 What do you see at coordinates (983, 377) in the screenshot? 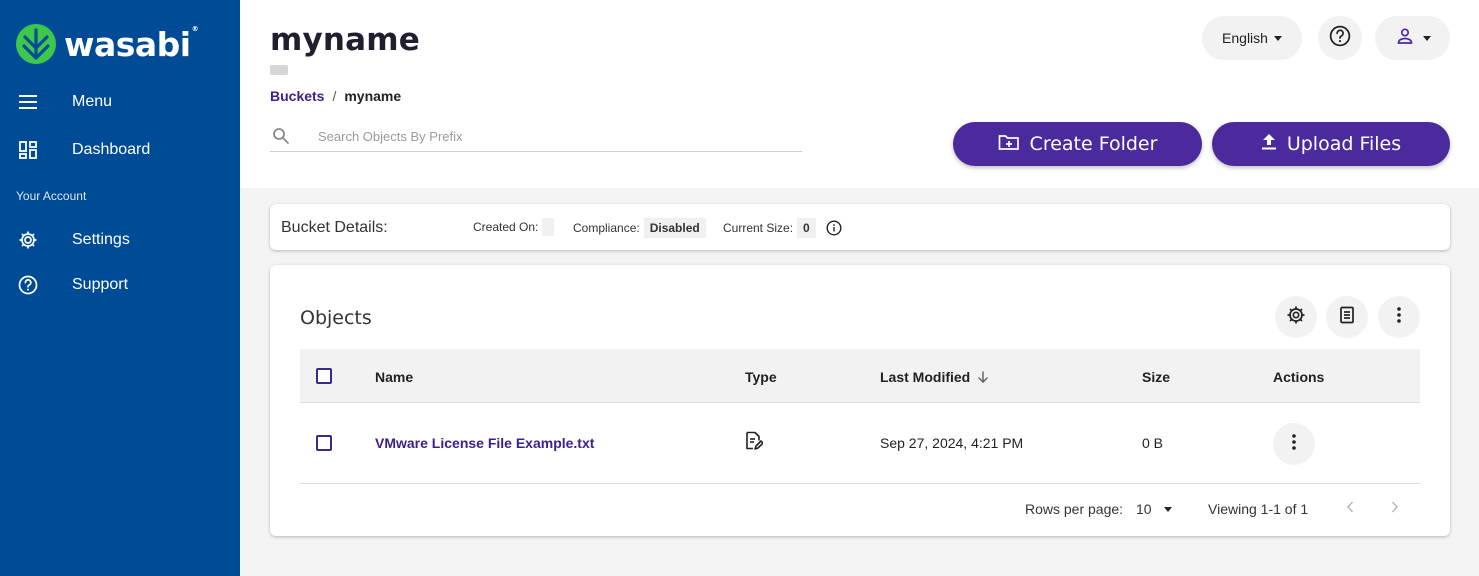
I see `arrow-down-icon` at bounding box center [983, 377].